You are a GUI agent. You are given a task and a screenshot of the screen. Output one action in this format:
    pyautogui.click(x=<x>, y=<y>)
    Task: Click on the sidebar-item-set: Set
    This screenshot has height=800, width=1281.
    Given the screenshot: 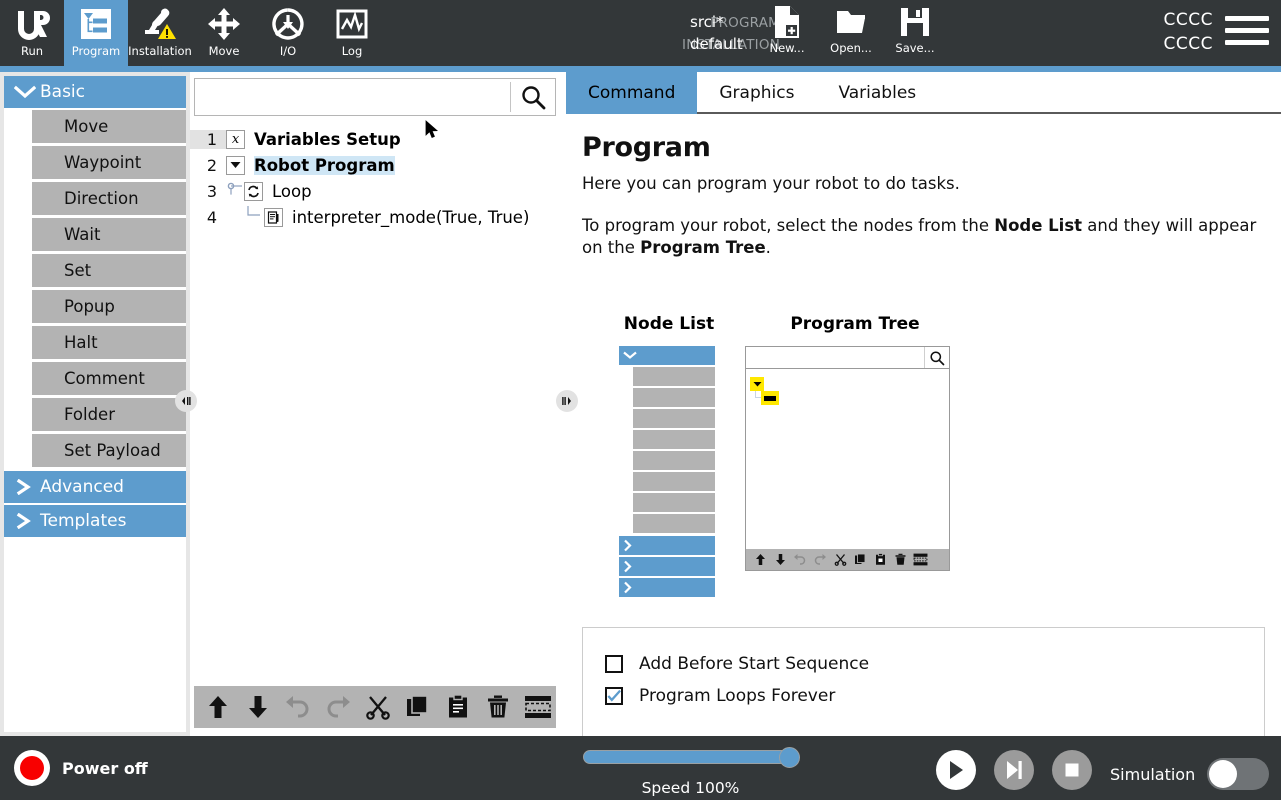 What is the action you would take?
    pyautogui.click(x=109, y=270)
    